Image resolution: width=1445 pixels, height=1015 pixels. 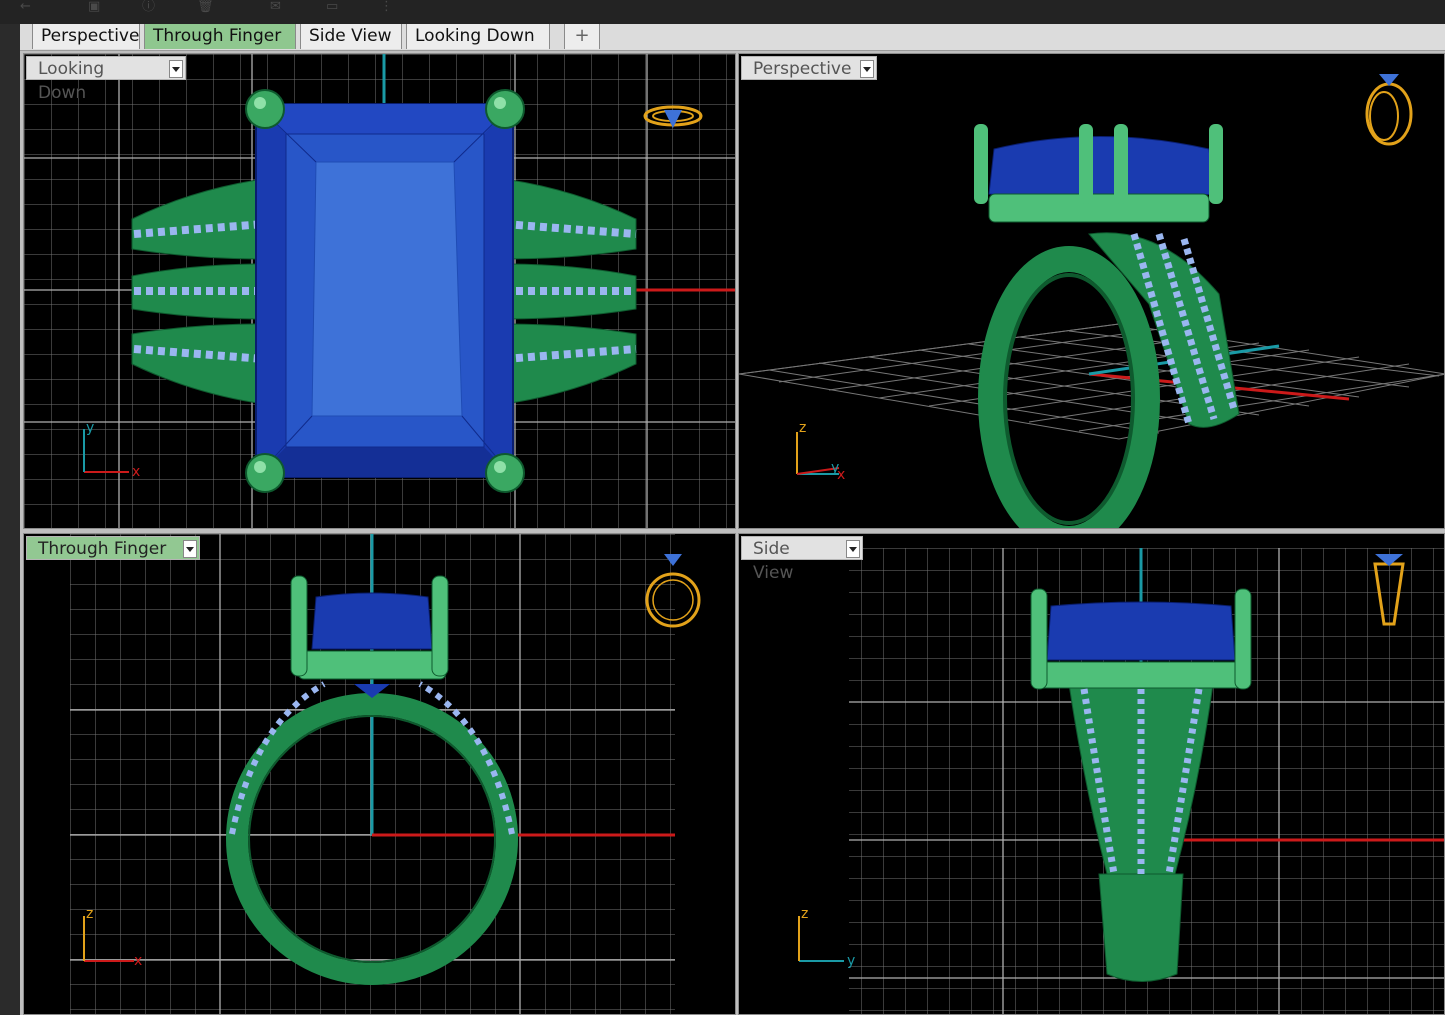 I want to click on tab-side-view: Side View, so click(x=351, y=36).